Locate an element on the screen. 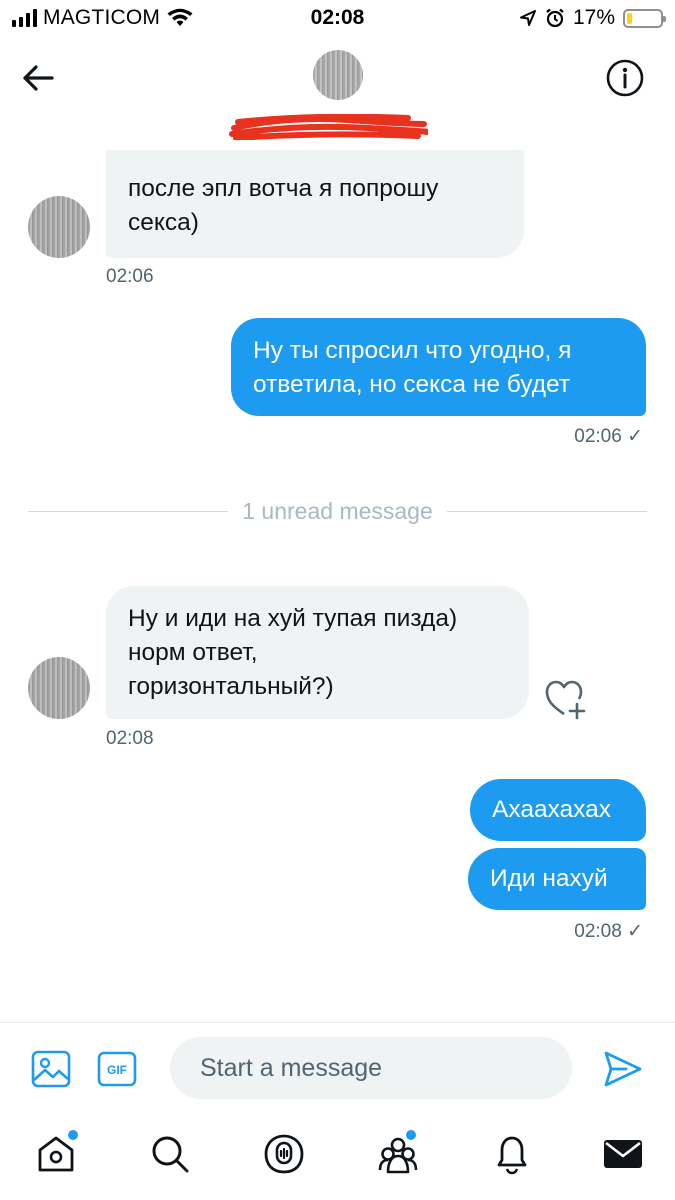 Image resolution: width=675 pixels, height=1200 pixels. spaces-icon is located at coordinates (284, 1154).